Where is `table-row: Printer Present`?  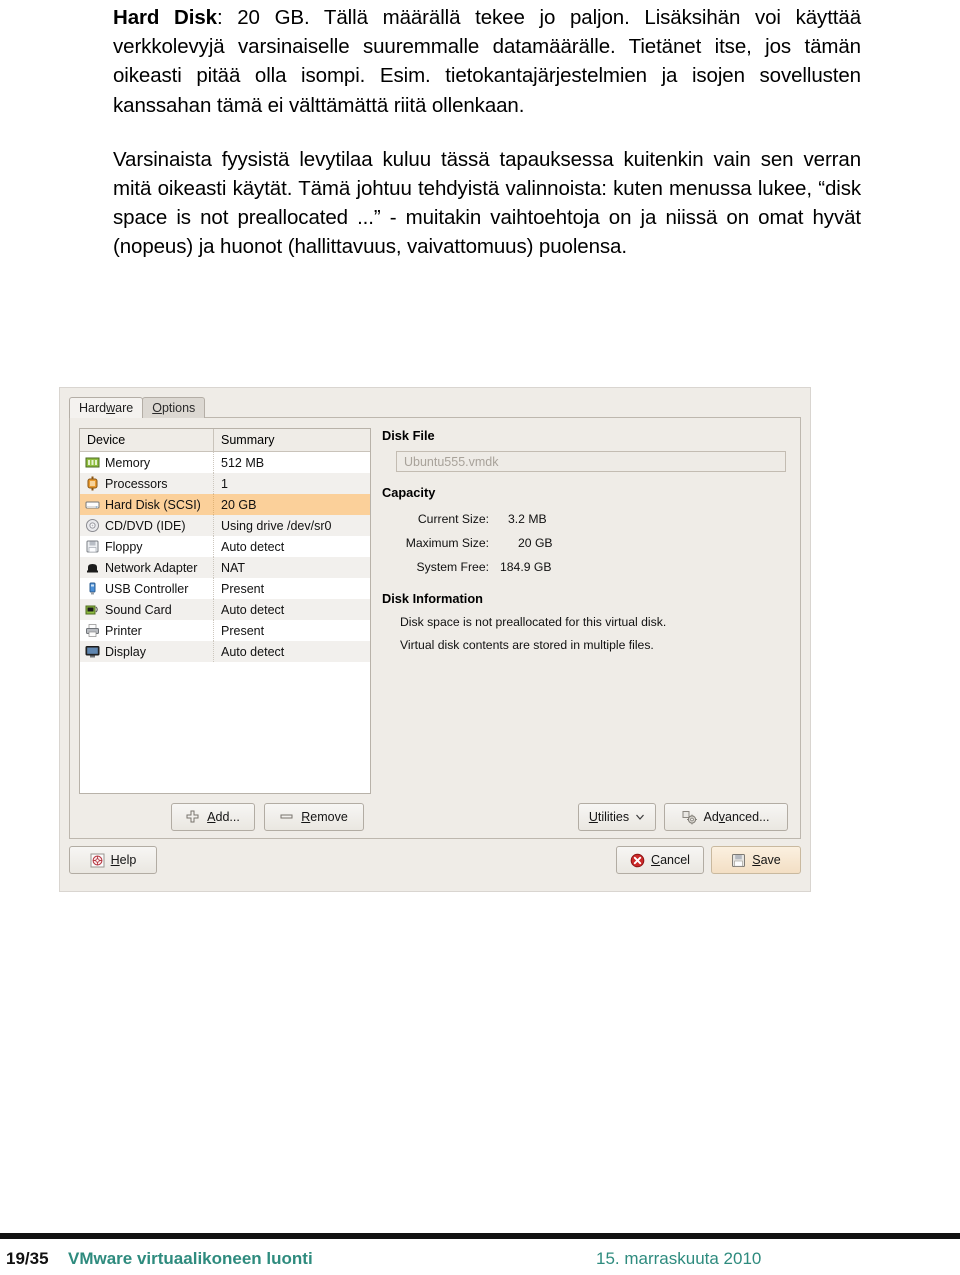
table-row: Printer Present is located at coordinates (225, 630).